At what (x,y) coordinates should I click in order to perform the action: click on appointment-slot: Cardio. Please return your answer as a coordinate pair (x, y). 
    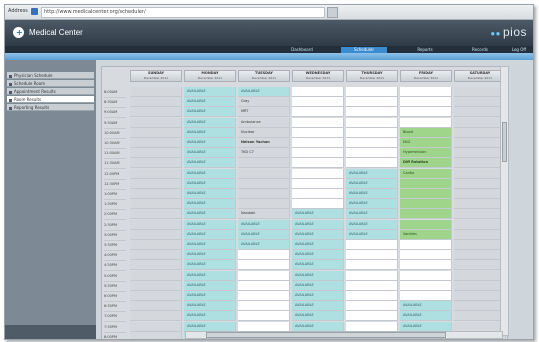
    Looking at the image, I should click on (426, 173).